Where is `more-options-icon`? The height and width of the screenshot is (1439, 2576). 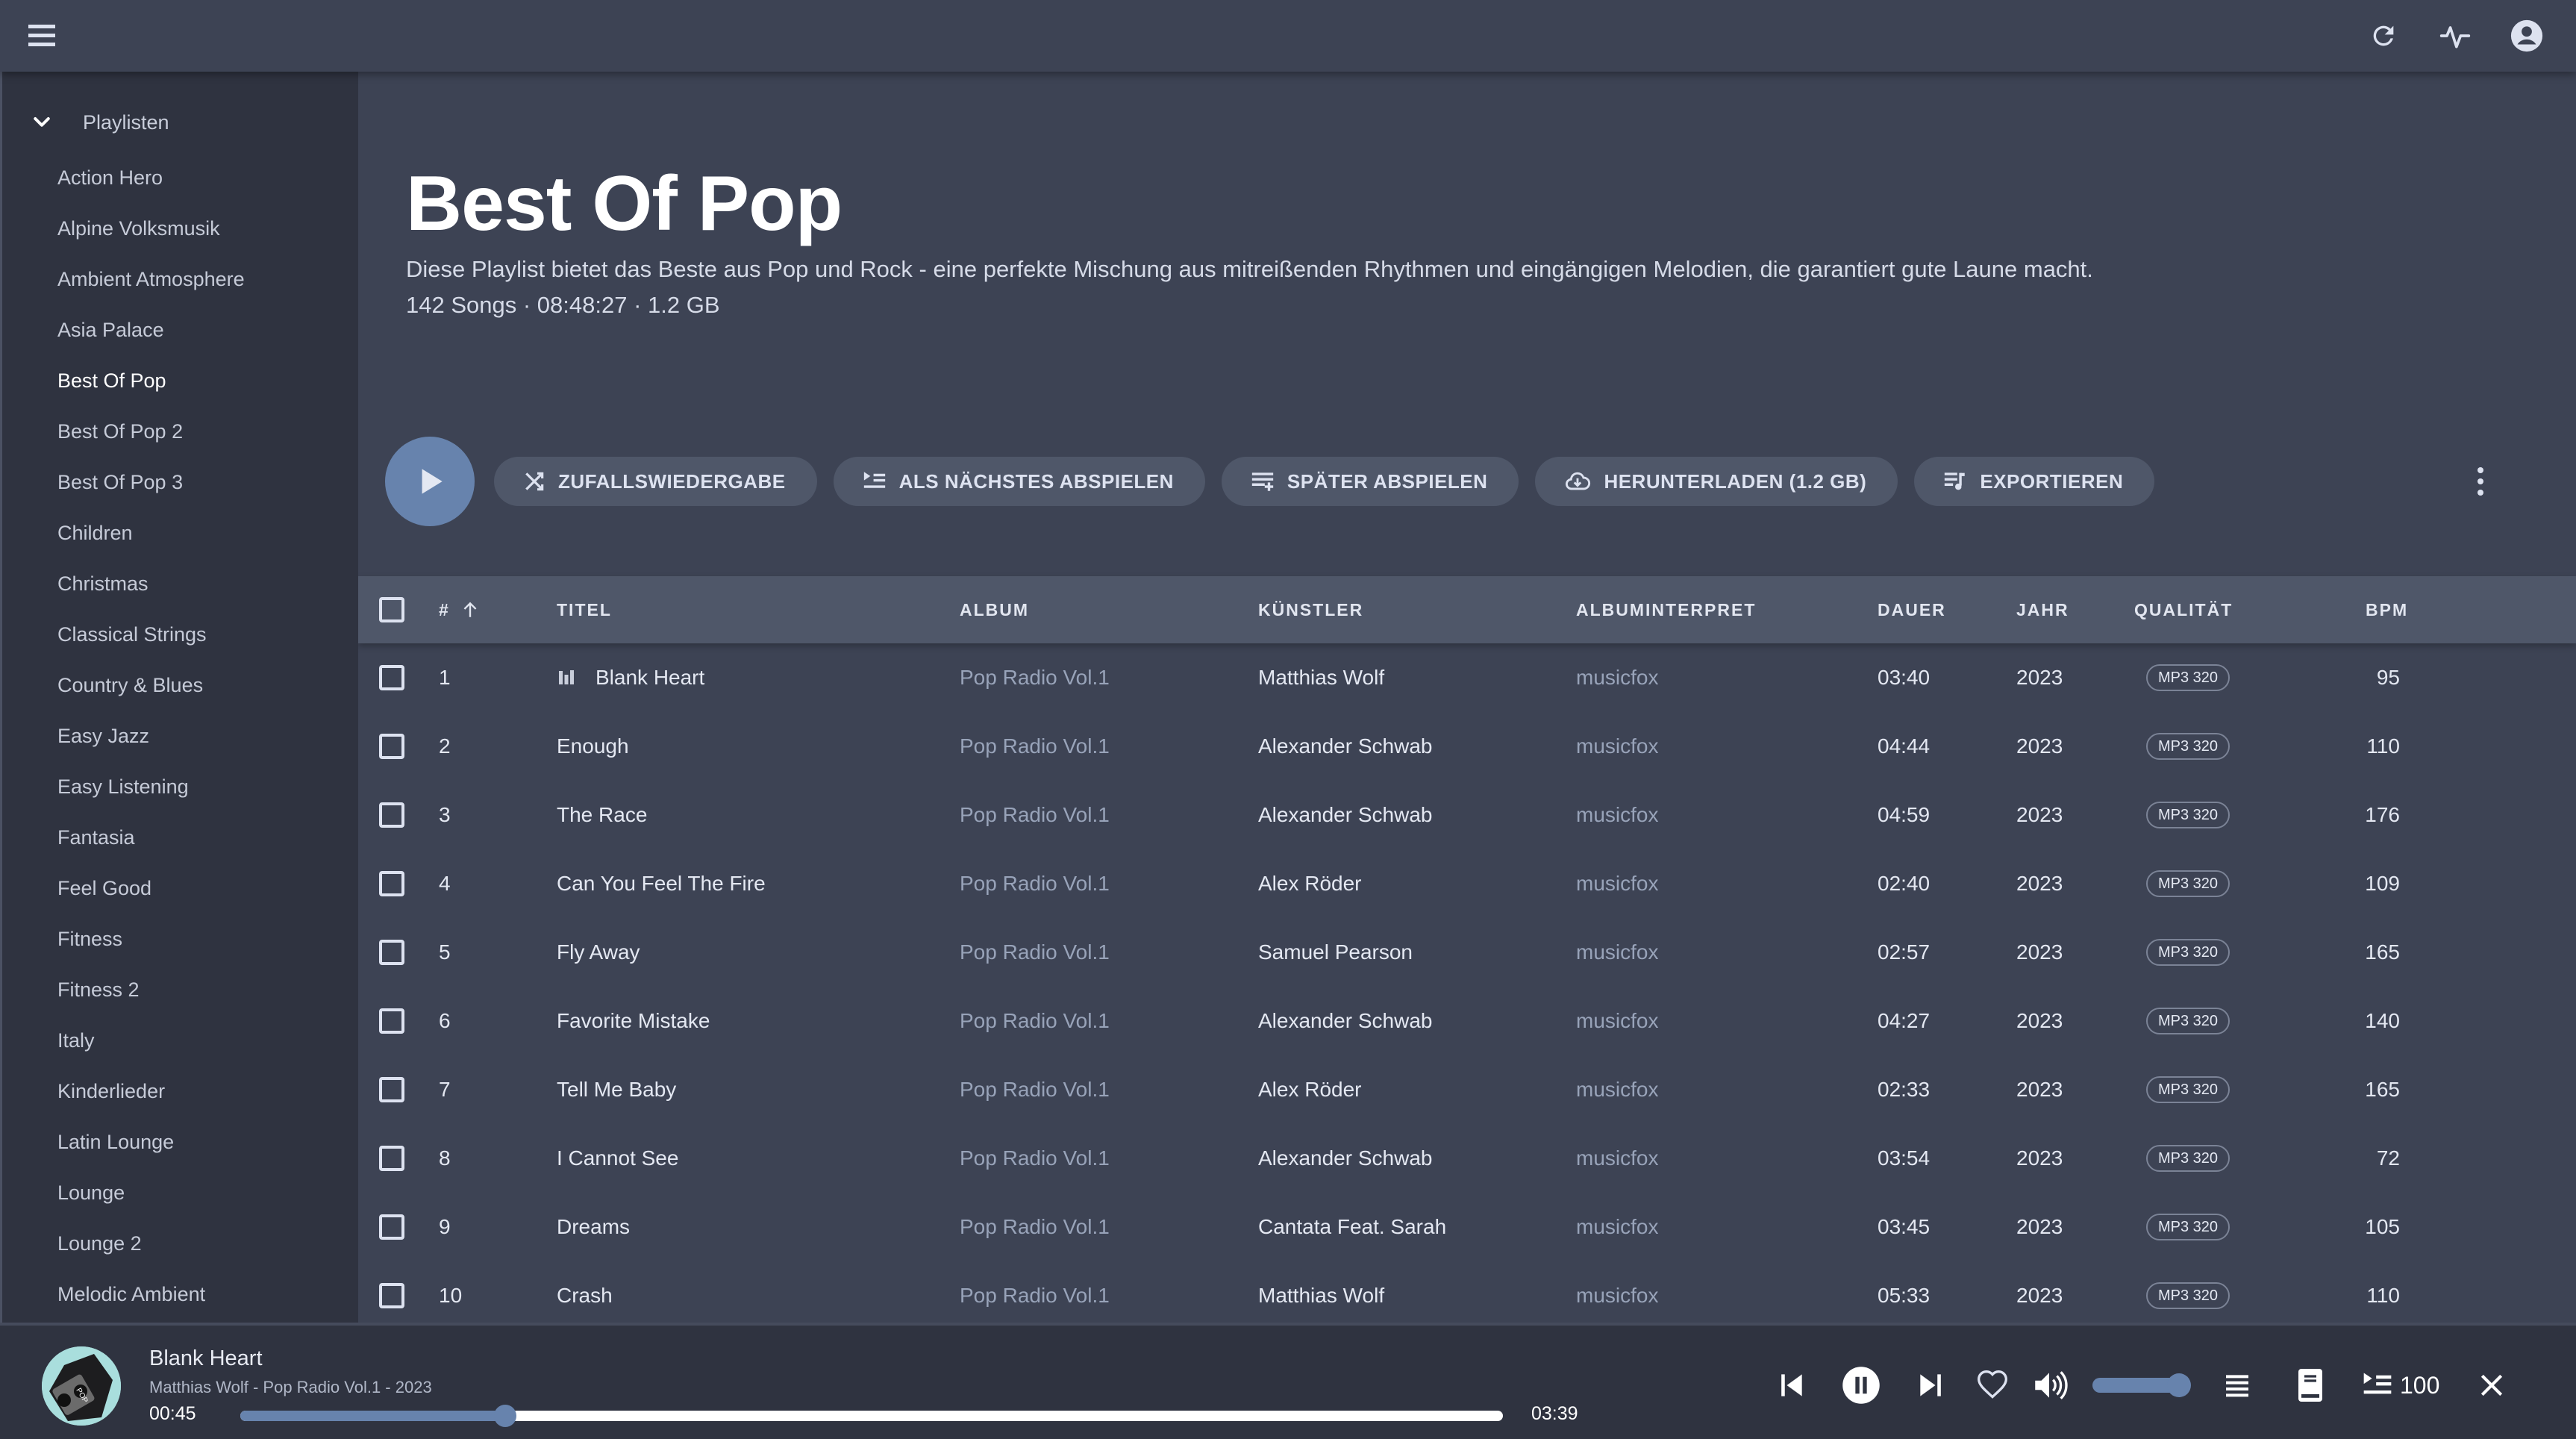
more-options-icon is located at coordinates (2480, 481).